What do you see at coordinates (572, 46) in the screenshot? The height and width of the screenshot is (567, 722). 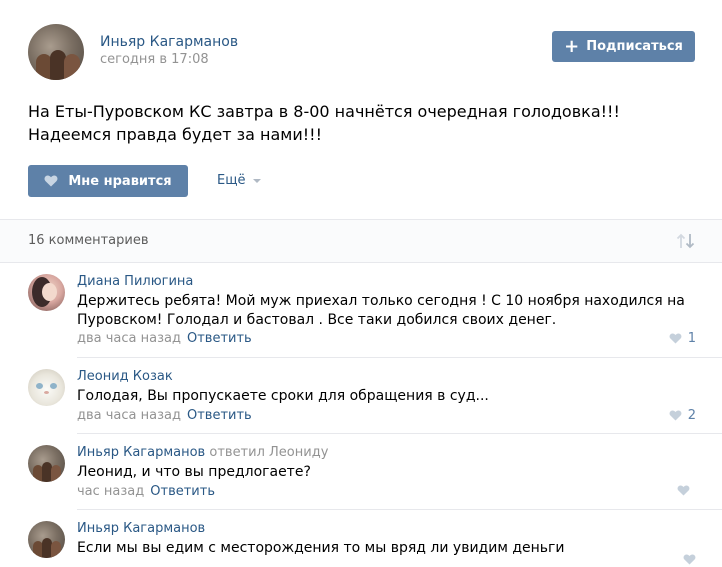 I see `plus-icon: +` at bounding box center [572, 46].